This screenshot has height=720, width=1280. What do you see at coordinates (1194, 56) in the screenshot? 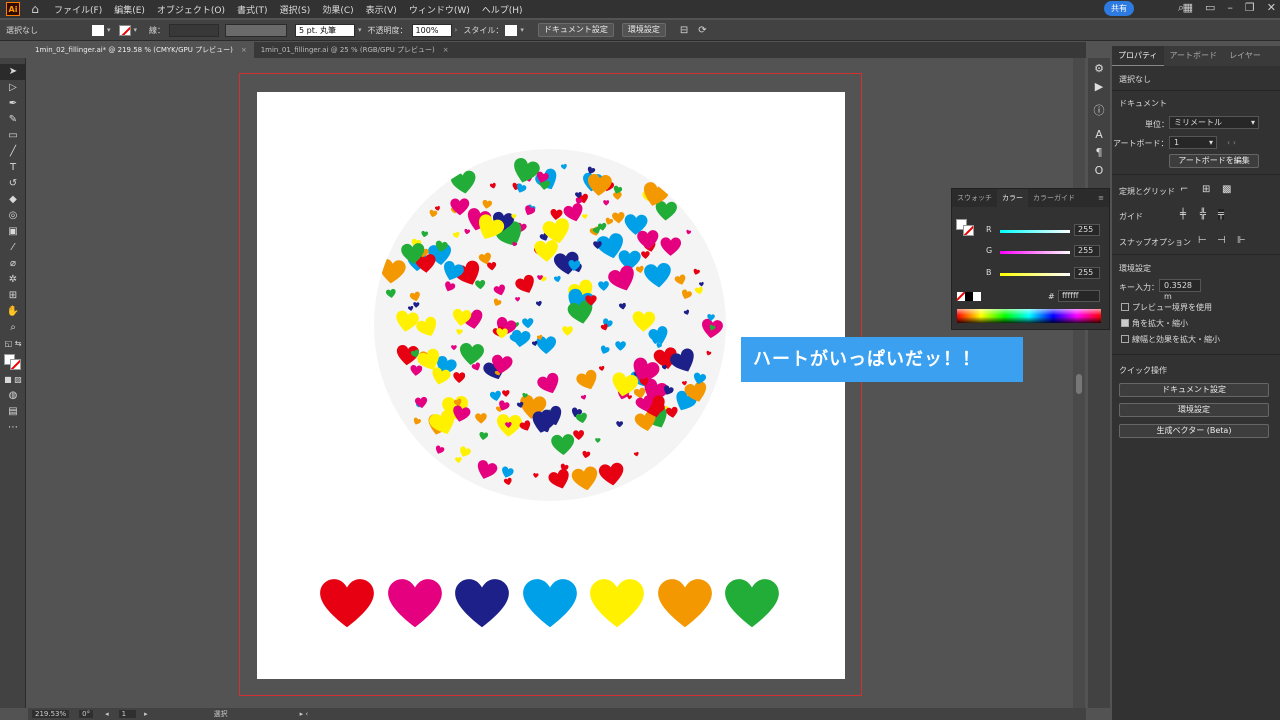
I see `tab-artboards: アートボード` at bounding box center [1194, 56].